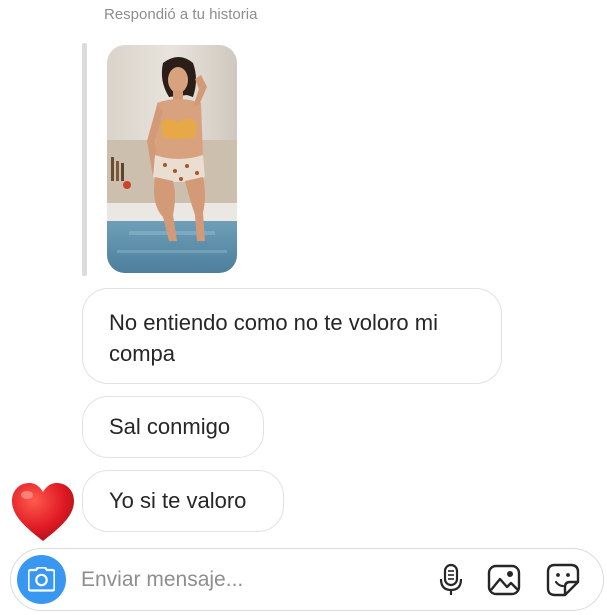  Describe the element at coordinates (178, 500) in the screenshot. I see `message-text: Yo si te valoro` at that location.